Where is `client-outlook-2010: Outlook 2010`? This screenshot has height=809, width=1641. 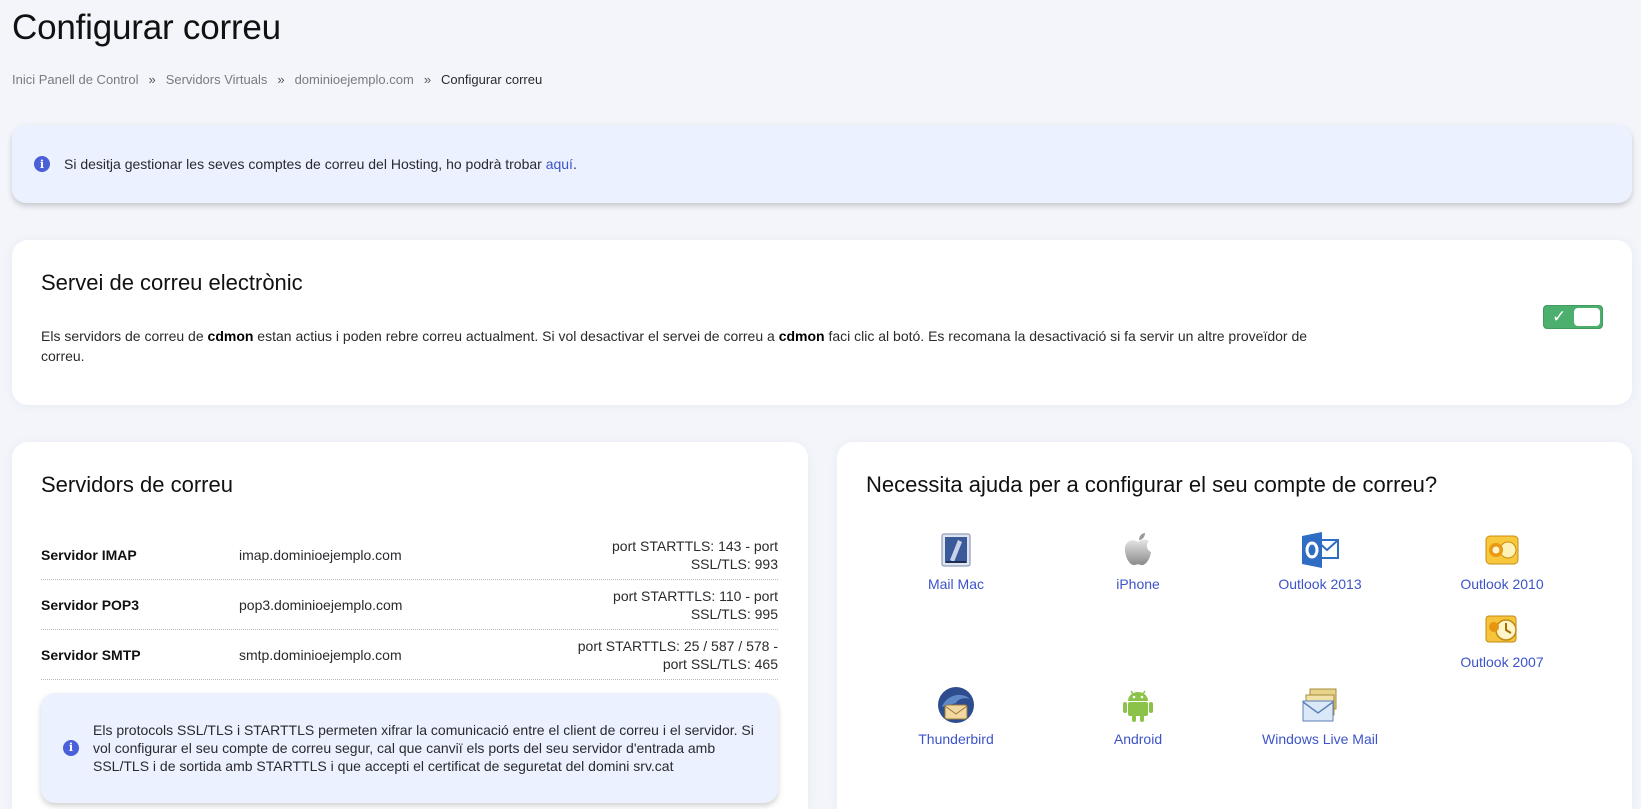 client-outlook-2010: Outlook 2010 is located at coordinates (1502, 561).